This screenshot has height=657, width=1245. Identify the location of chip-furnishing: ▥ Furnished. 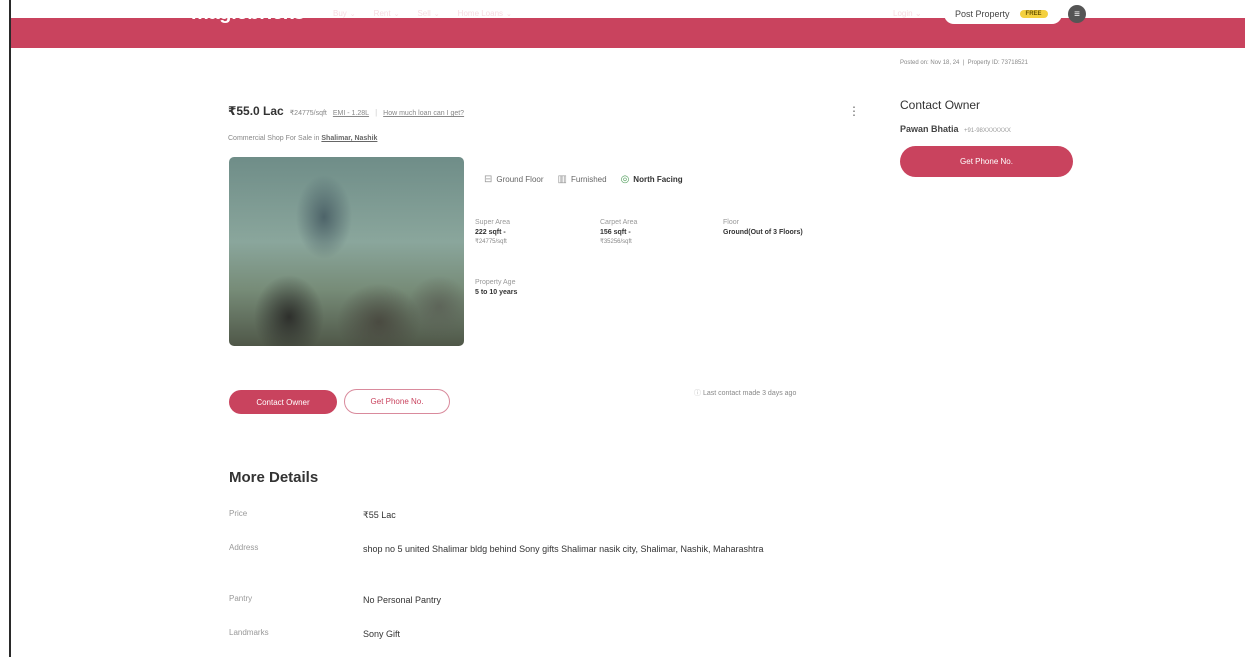
(582, 179).